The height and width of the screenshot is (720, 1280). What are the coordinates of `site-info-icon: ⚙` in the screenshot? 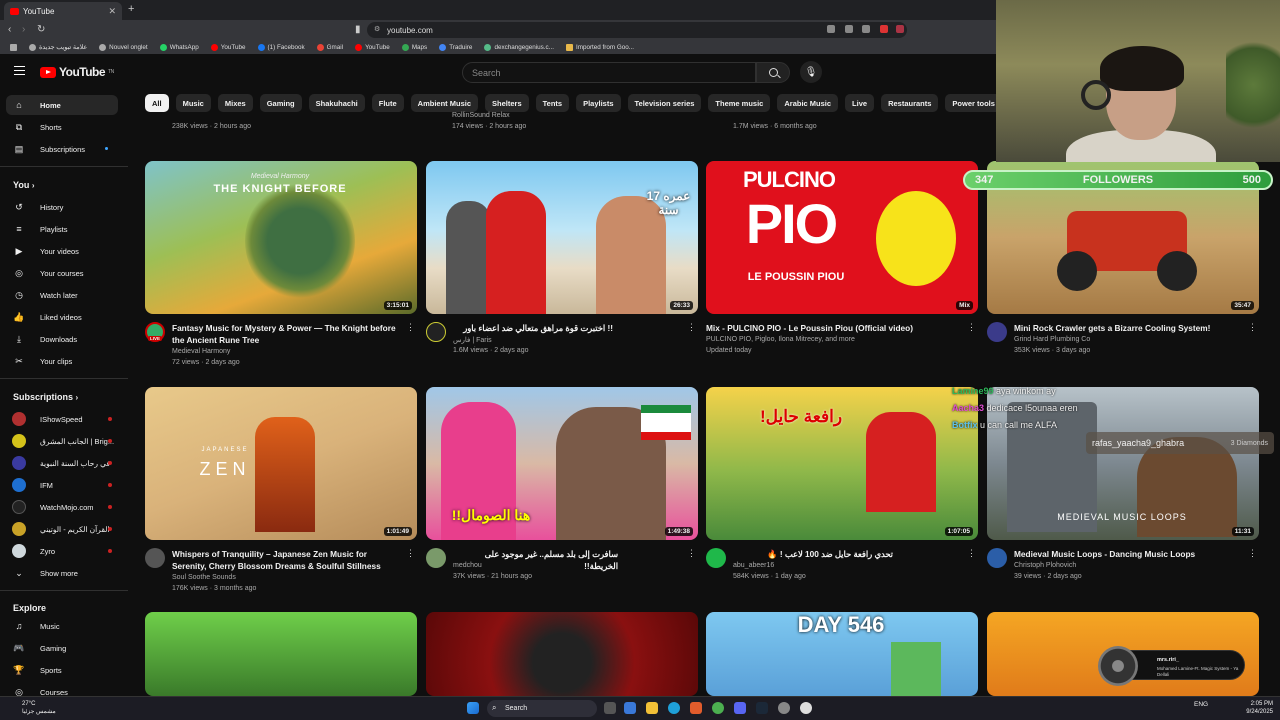 It's located at (377, 29).